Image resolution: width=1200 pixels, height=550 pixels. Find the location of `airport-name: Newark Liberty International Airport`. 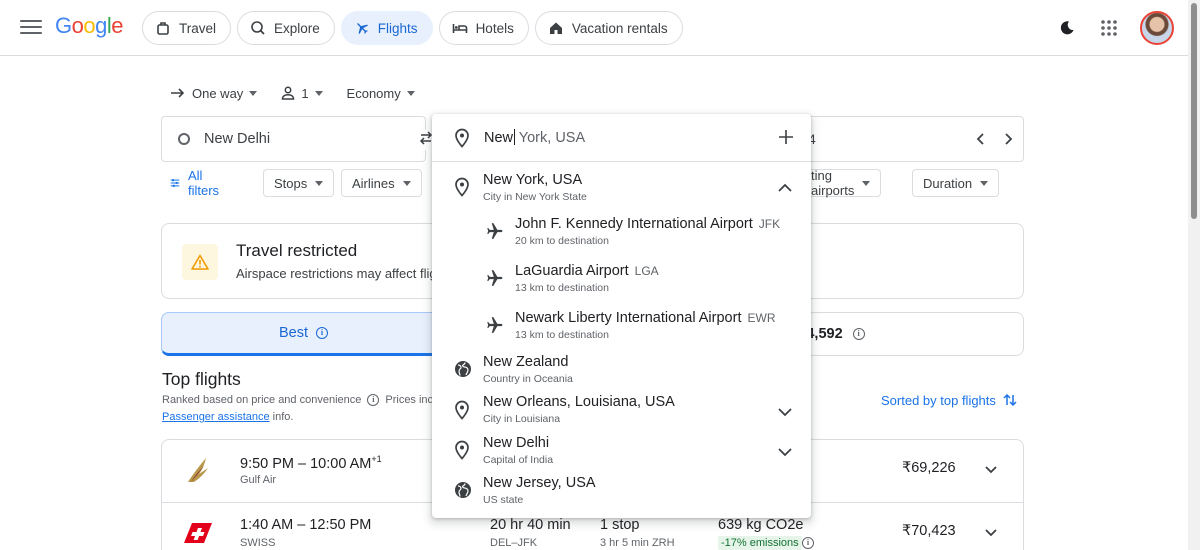

airport-name: Newark Liberty International Airport is located at coordinates (628, 318).